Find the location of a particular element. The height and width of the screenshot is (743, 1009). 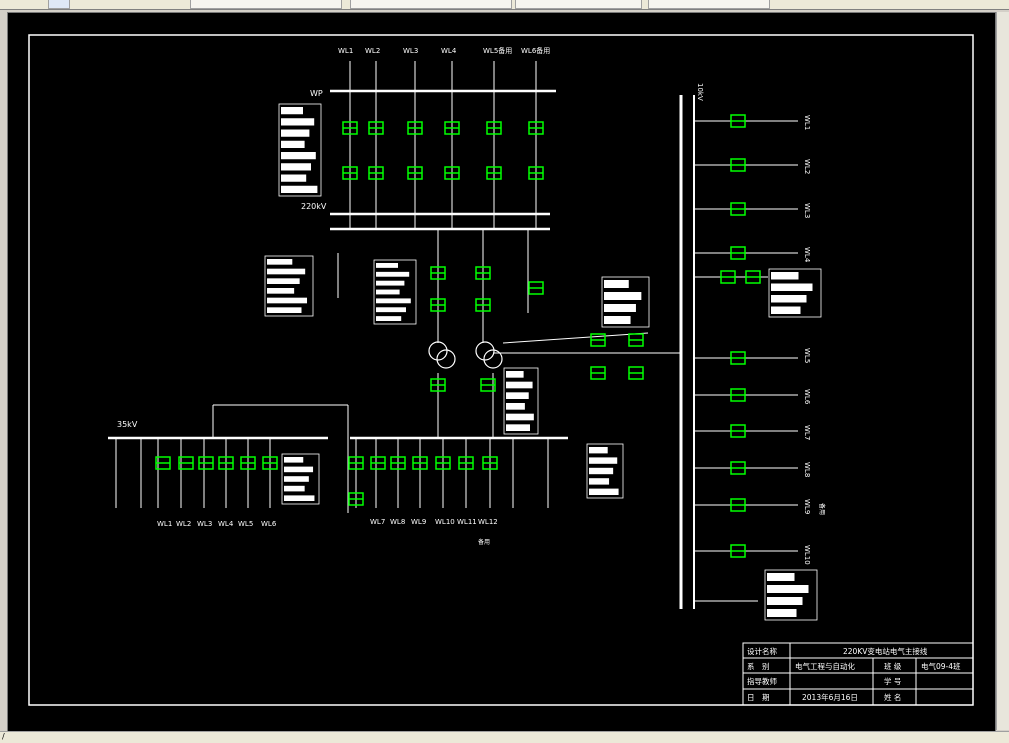

feeder-label-10kv: WL3 is located at coordinates (807, 210).